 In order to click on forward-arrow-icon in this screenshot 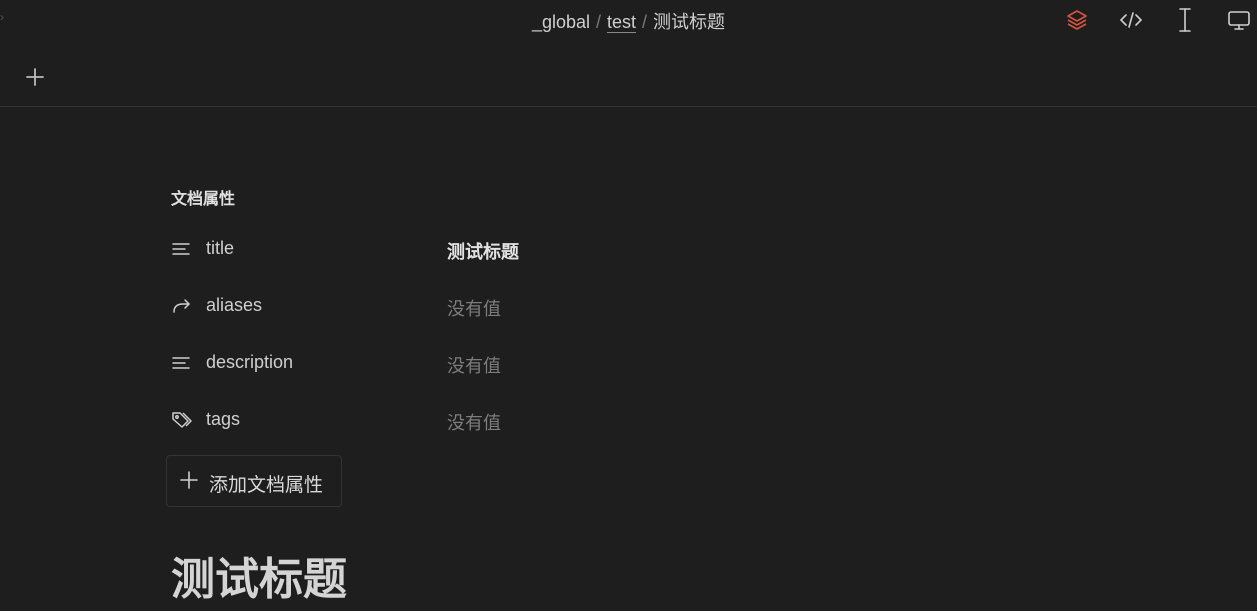, I will do `click(181, 306)`.